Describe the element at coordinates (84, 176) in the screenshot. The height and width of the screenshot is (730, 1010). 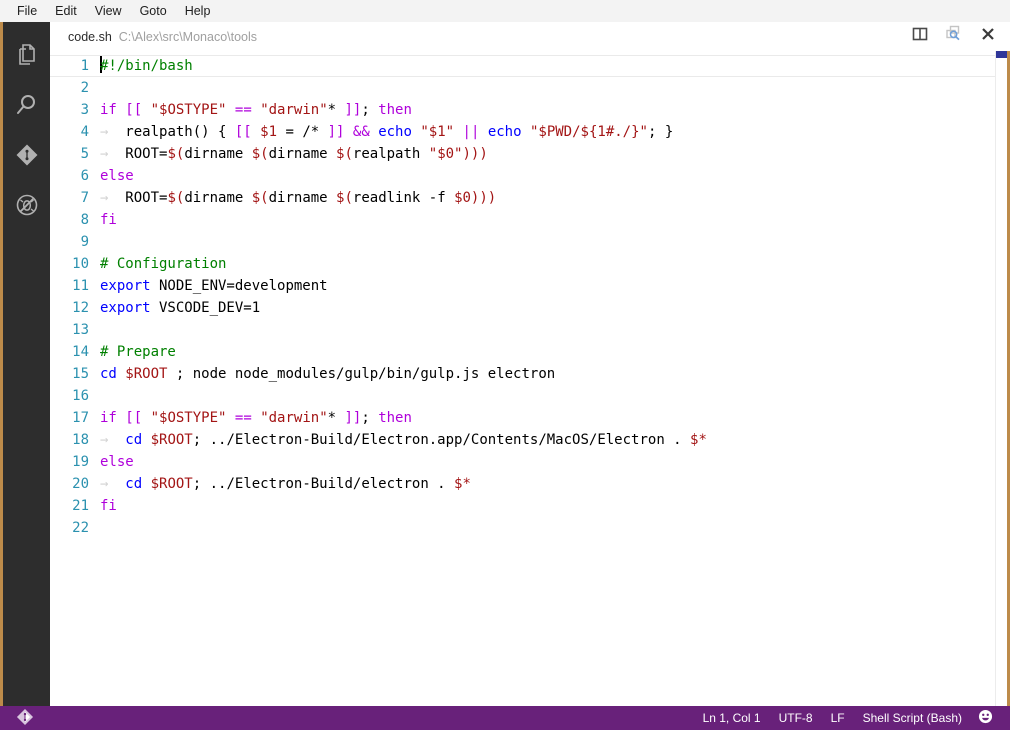
I see `line-number: 6` at that location.